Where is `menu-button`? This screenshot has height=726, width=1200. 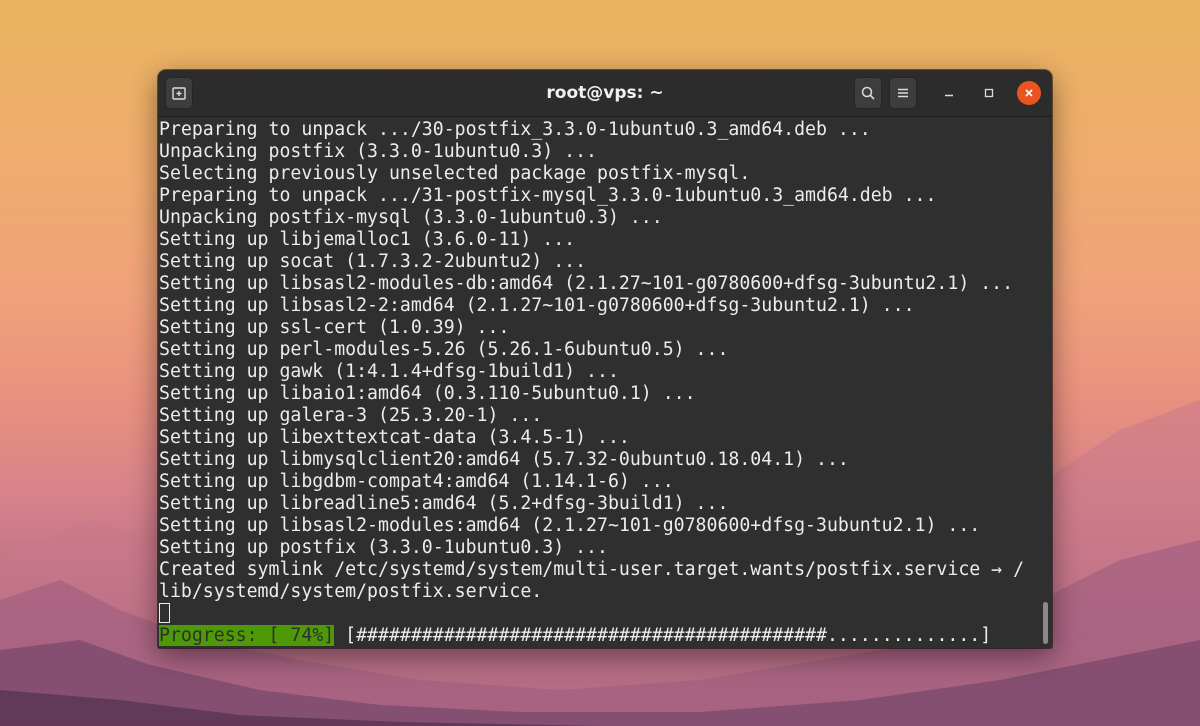 menu-button is located at coordinates (903, 93).